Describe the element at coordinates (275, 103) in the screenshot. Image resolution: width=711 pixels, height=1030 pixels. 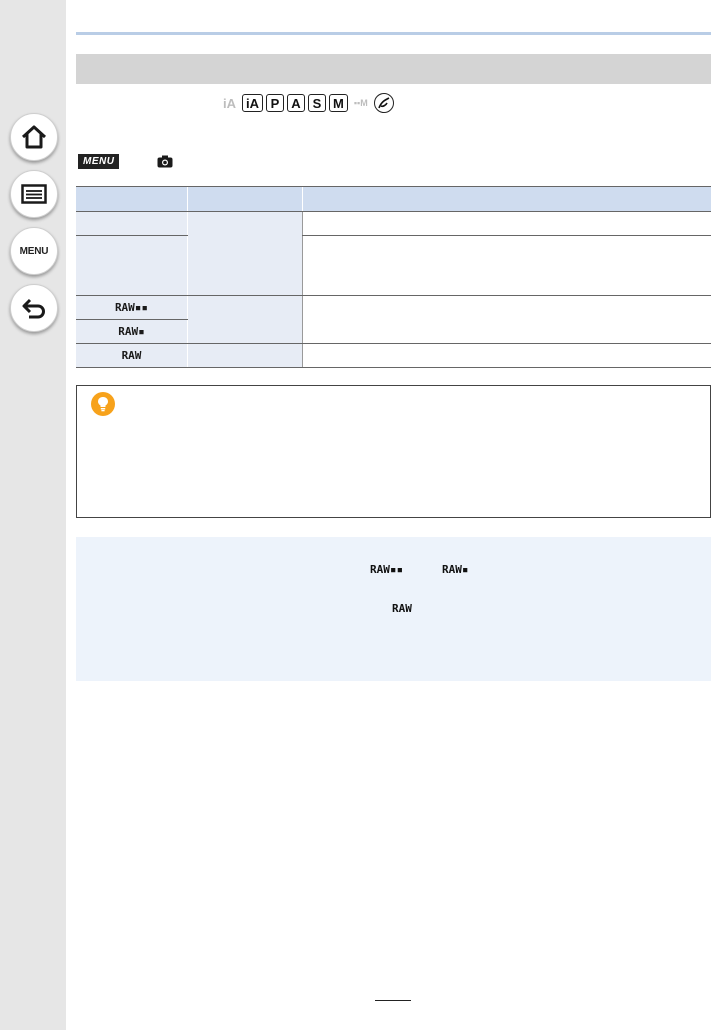
I see `mode-p-icon: P` at that location.